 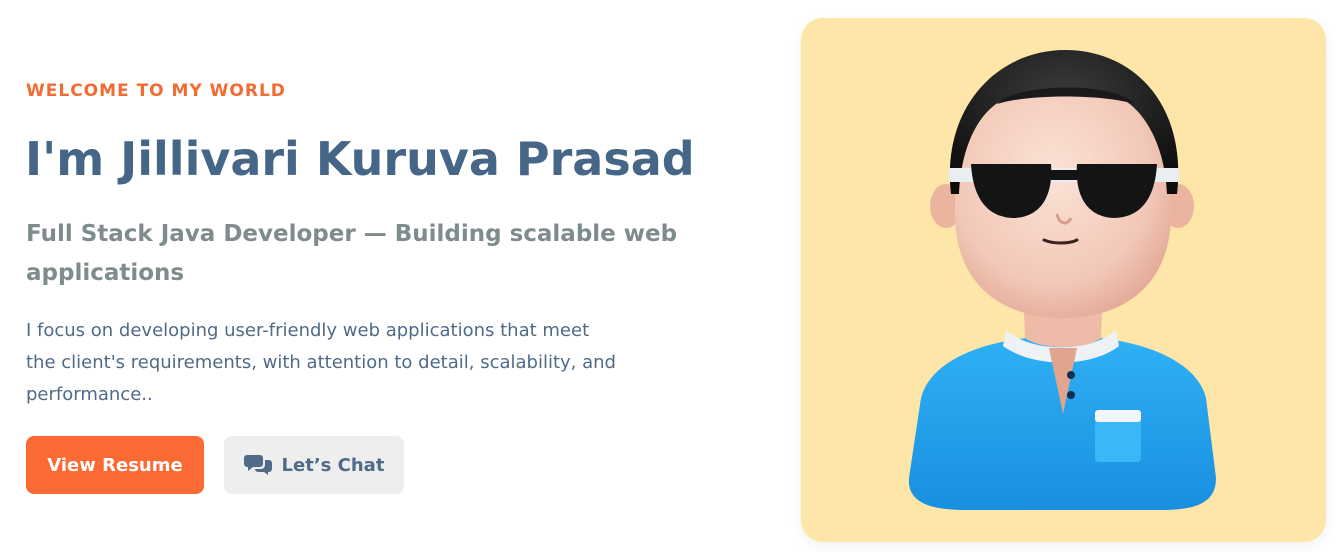 What do you see at coordinates (156, 91) in the screenshot?
I see `welcome-eyebrow: WELCOME TO MY WORLD` at bounding box center [156, 91].